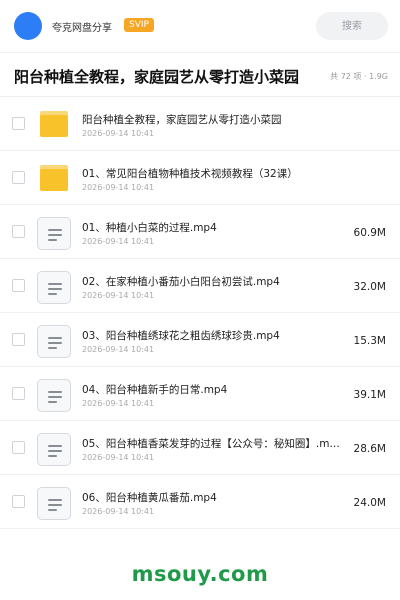 This screenshot has width=400, height=600. Describe the element at coordinates (139, 25) in the screenshot. I see `svip-badge: SVIP` at that location.